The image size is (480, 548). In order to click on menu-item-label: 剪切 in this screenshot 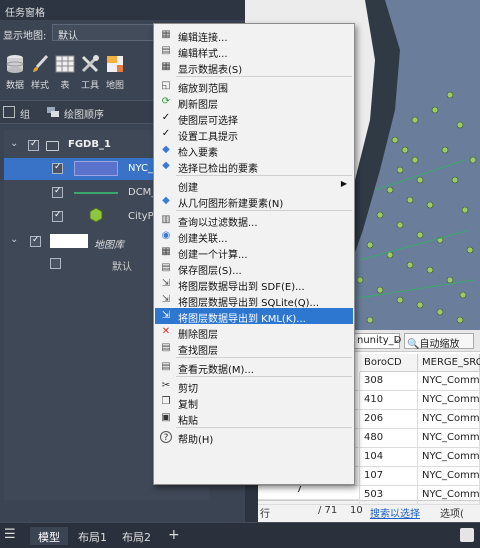, I will do `click(188, 389)`.